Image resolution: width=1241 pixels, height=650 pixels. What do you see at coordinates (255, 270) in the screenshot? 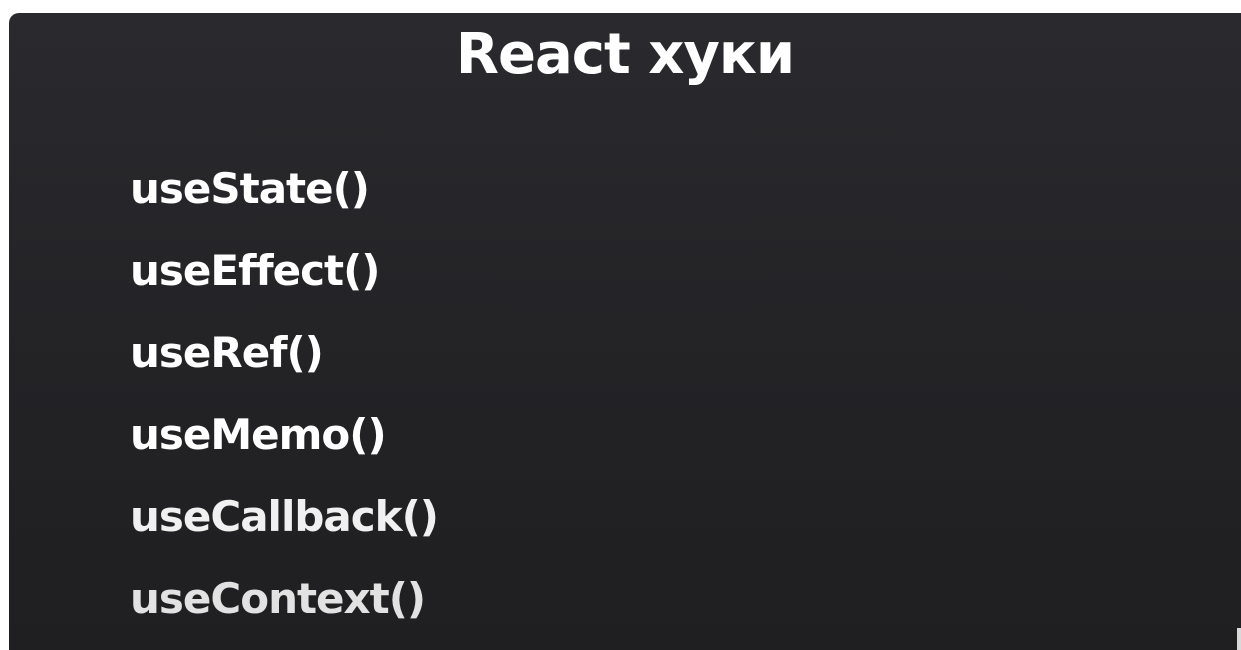
I see `hook-use-effect: useEffect()` at bounding box center [255, 270].